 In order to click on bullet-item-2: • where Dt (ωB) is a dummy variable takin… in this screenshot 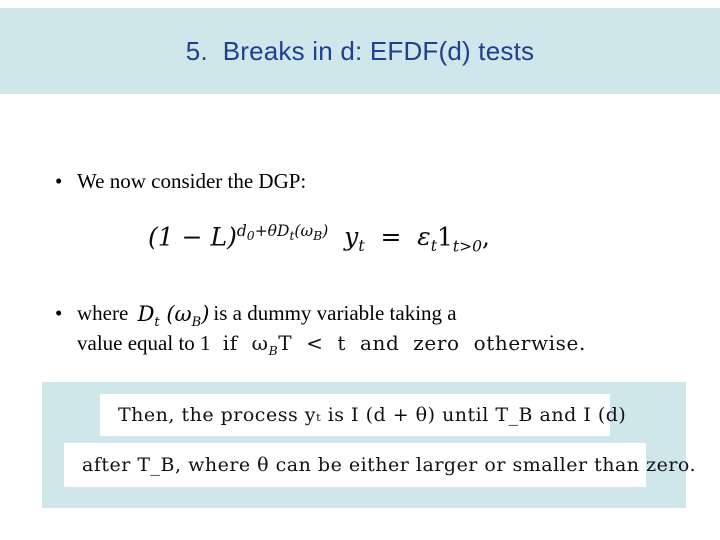, I will do `click(375, 329)`.